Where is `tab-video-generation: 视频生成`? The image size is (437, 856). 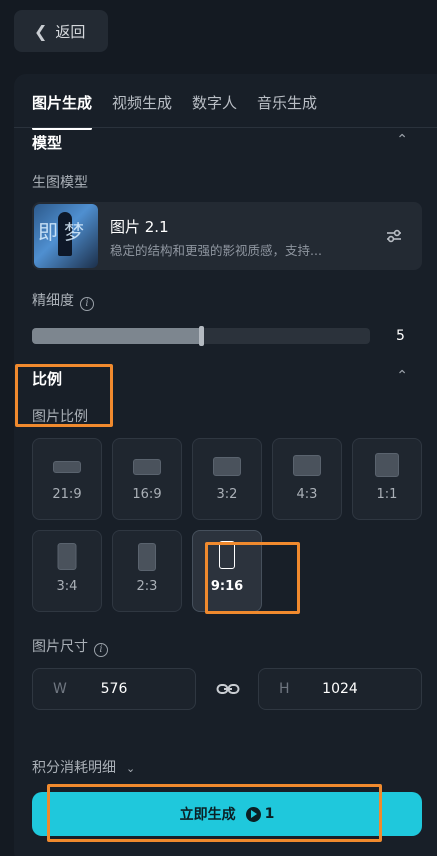 tab-video-generation: 视频生成 is located at coordinates (142, 110).